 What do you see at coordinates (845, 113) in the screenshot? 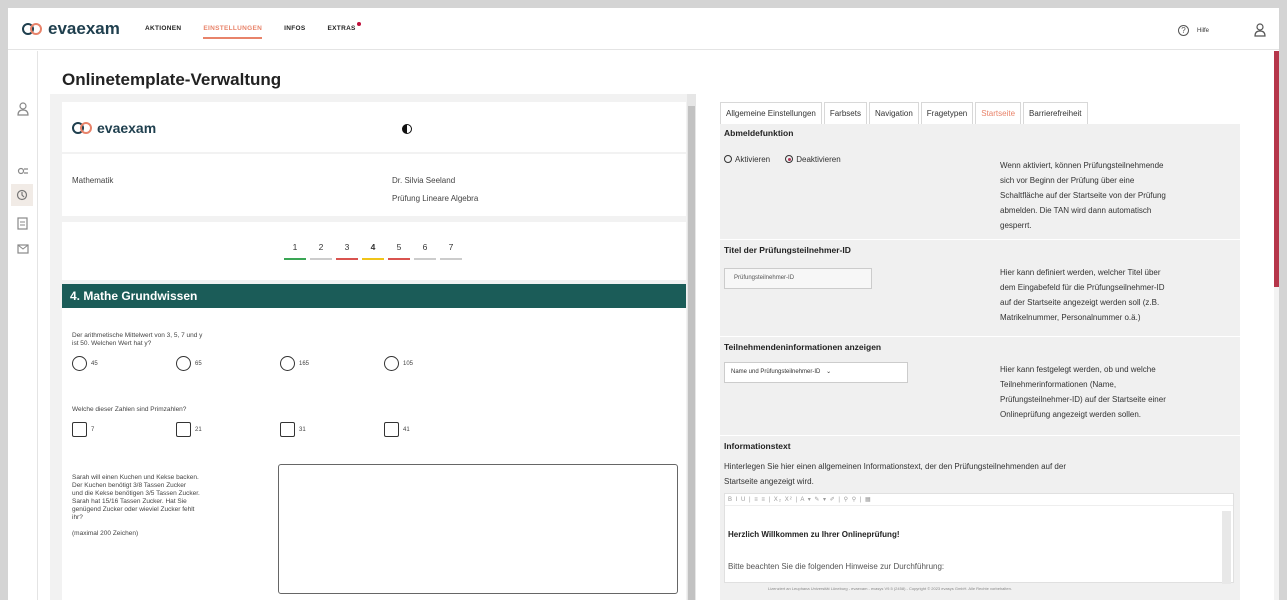
I see `tab-farbsets: Farbsets` at bounding box center [845, 113].